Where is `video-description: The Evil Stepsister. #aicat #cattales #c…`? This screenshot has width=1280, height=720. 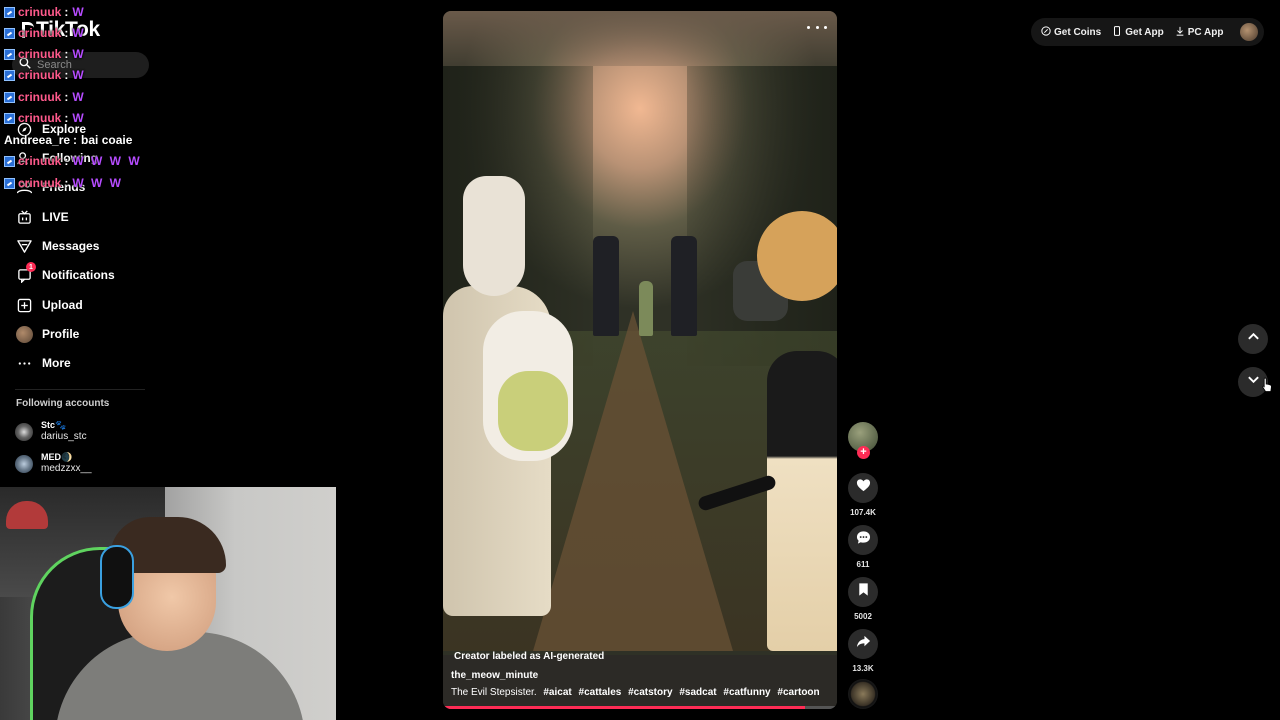 video-description: The Evil Stepsister. #aicat #cattales #c… is located at coordinates (635, 692).